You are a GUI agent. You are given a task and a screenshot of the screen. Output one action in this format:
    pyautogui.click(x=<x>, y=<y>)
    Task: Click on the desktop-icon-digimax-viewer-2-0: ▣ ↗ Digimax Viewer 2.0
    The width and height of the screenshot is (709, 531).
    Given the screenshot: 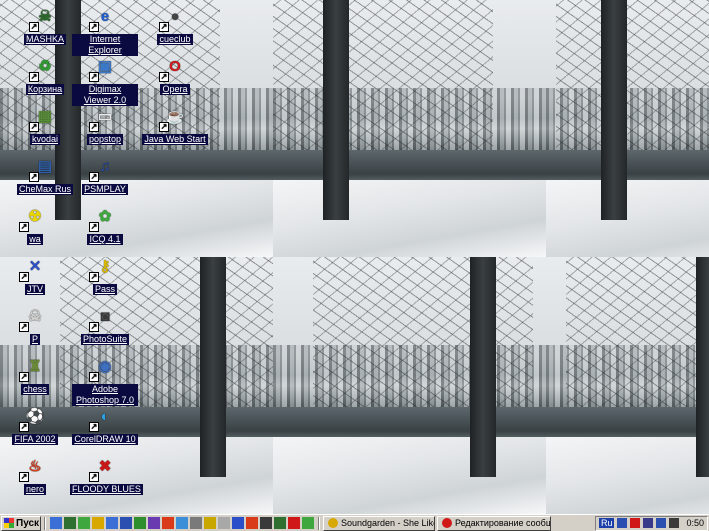 What is the action you would take?
    pyautogui.click(x=105, y=78)
    